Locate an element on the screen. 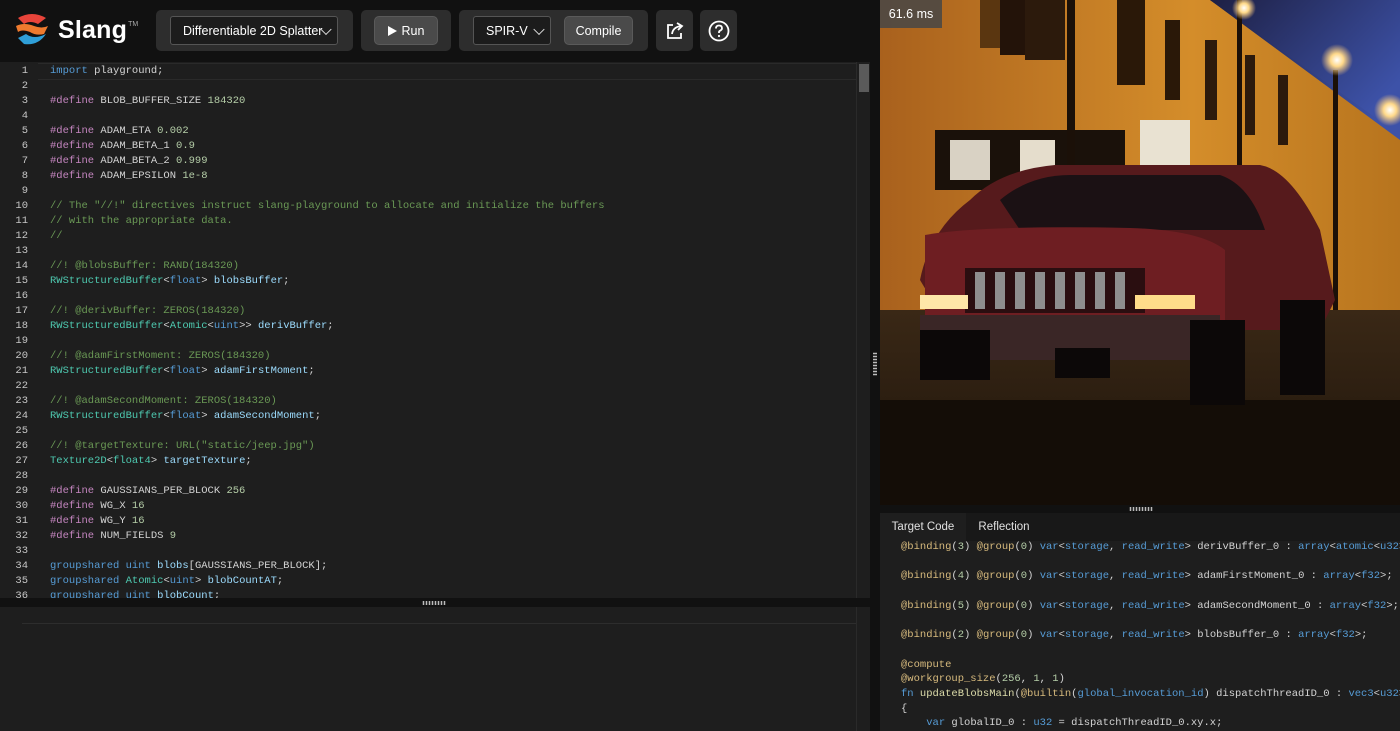 The image size is (1400, 731). code-token: read_write is located at coordinates (1153, 576).